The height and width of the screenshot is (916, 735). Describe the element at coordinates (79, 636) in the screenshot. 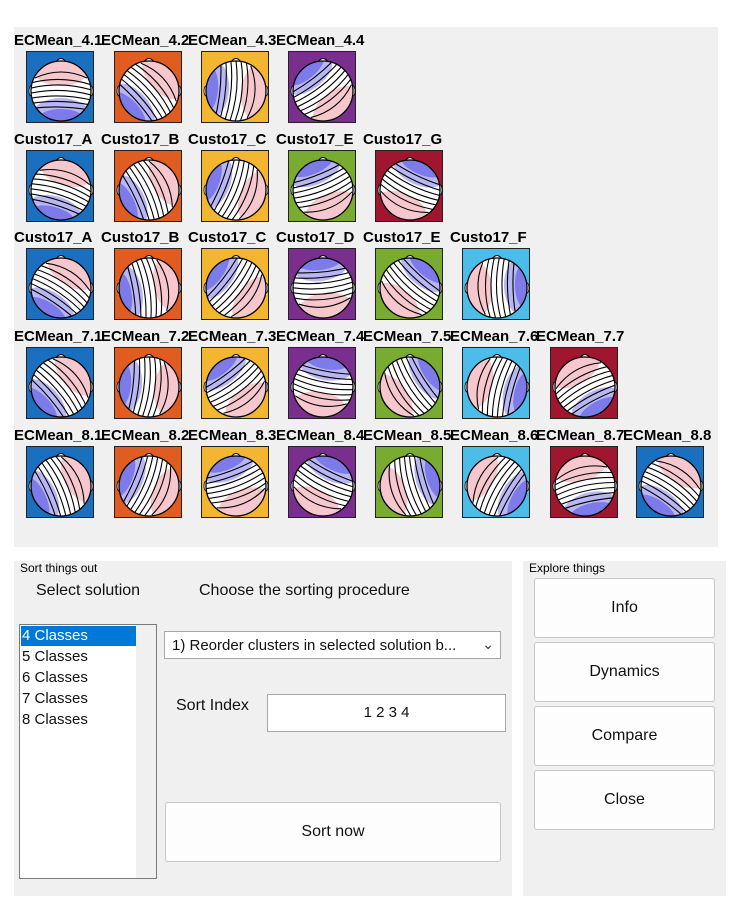

I see `solution-item-4-classes: 4 Classes` at that location.